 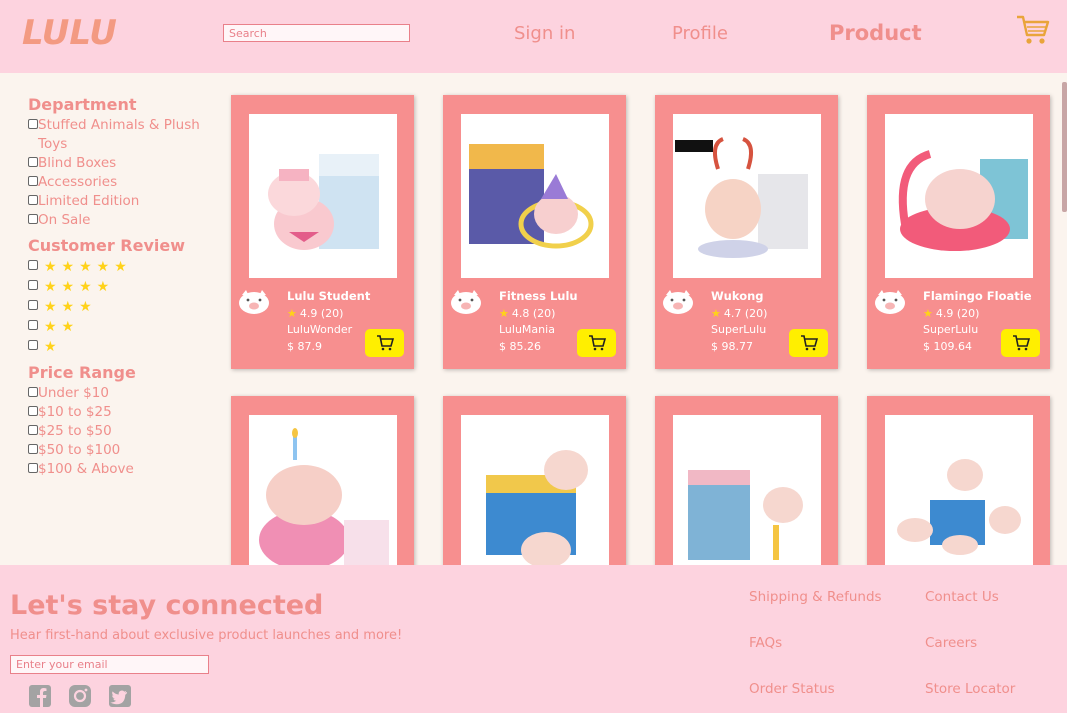 I want to click on filter-review-3: ★★★, so click(x=118, y=307).